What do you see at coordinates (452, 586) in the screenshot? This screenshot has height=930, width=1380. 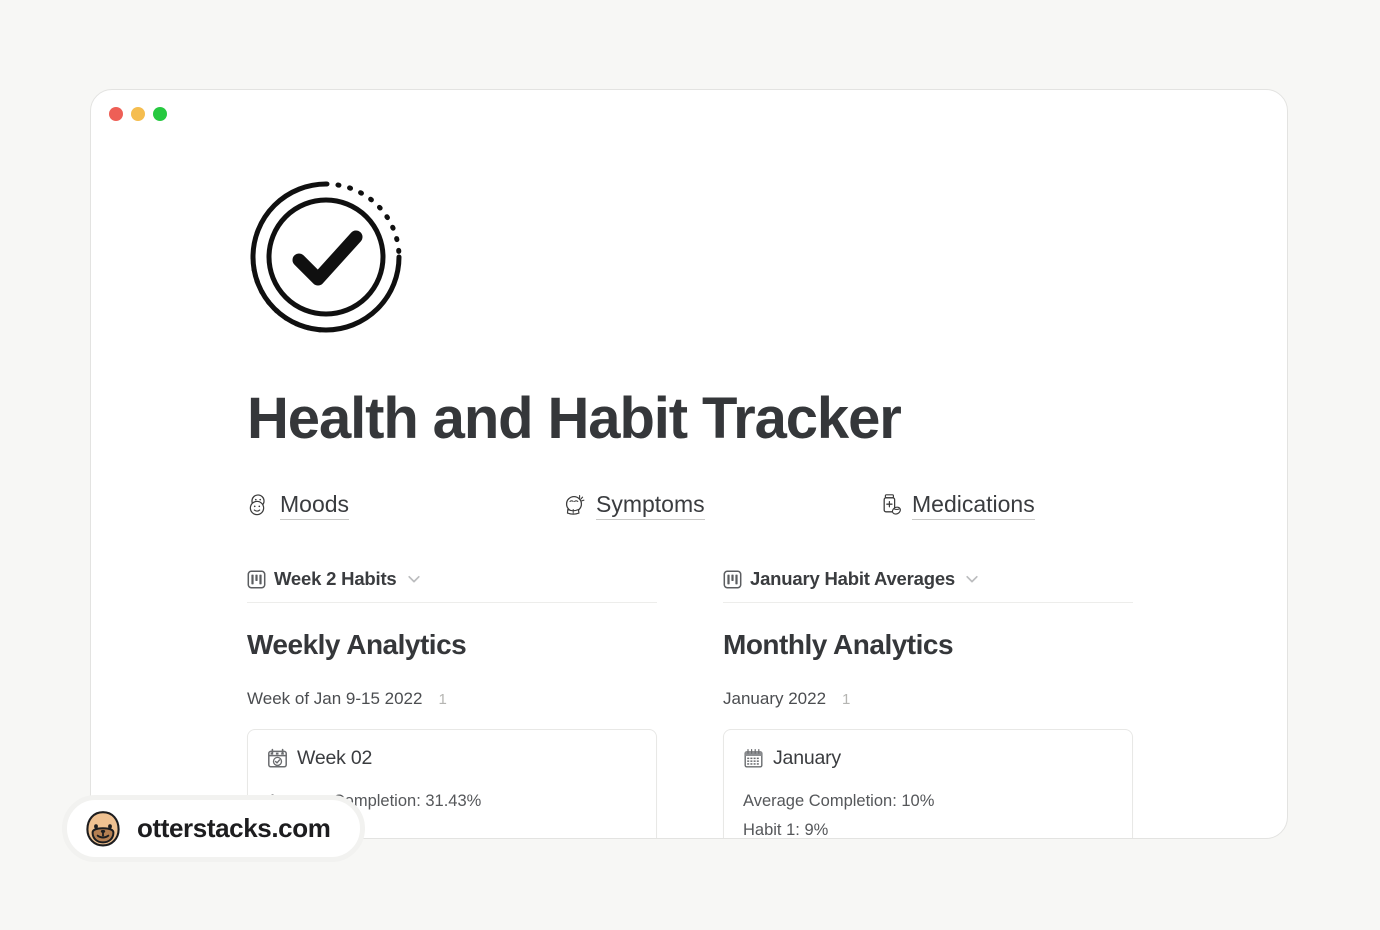 I see `database-header-week-2-habits: Week 2 Habits` at bounding box center [452, 586].